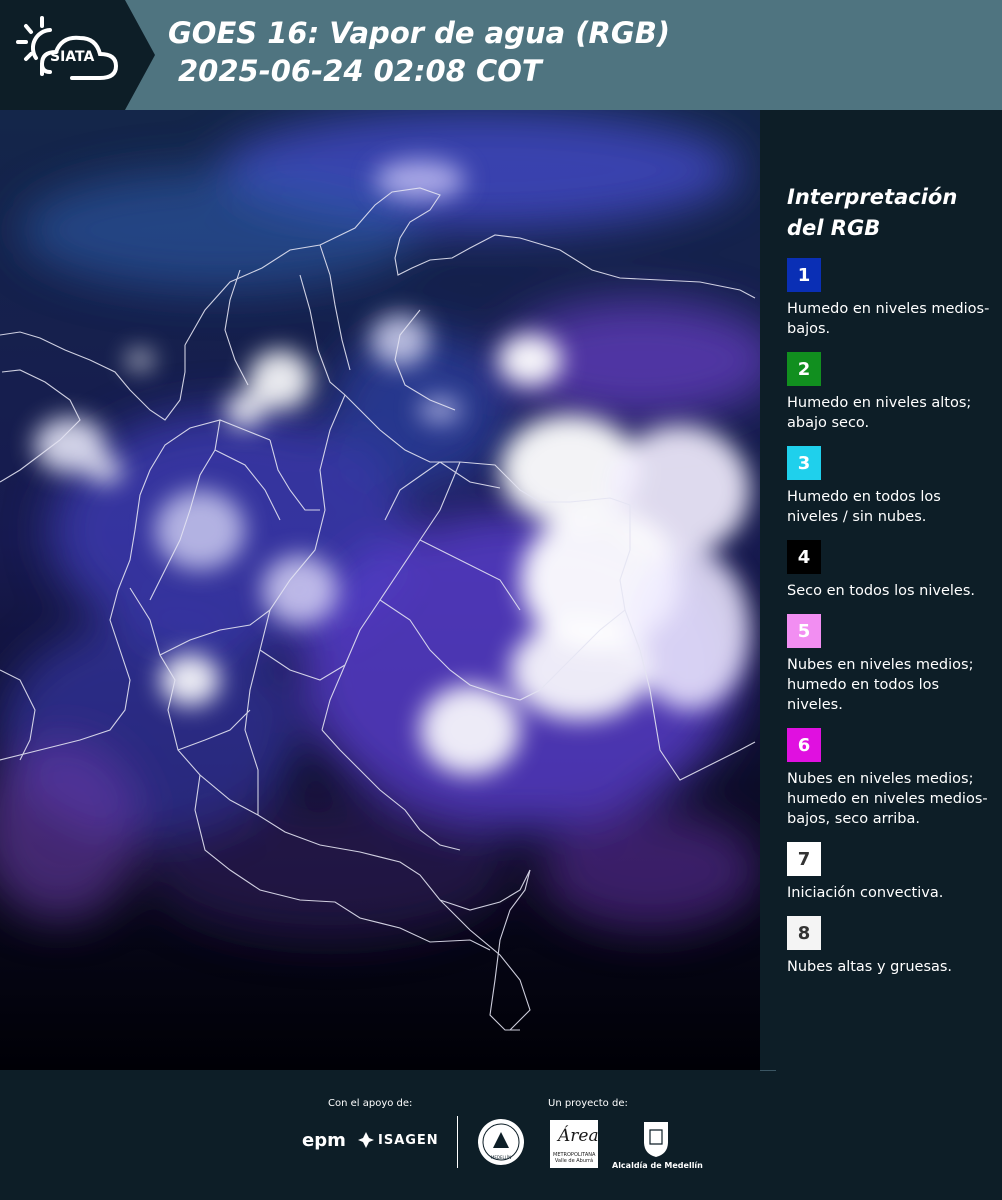 Image resolution: width=1002 pixels, height=1200 pixels. I want to click on svg-text: MEDELLÍN, so click(501, 1157).